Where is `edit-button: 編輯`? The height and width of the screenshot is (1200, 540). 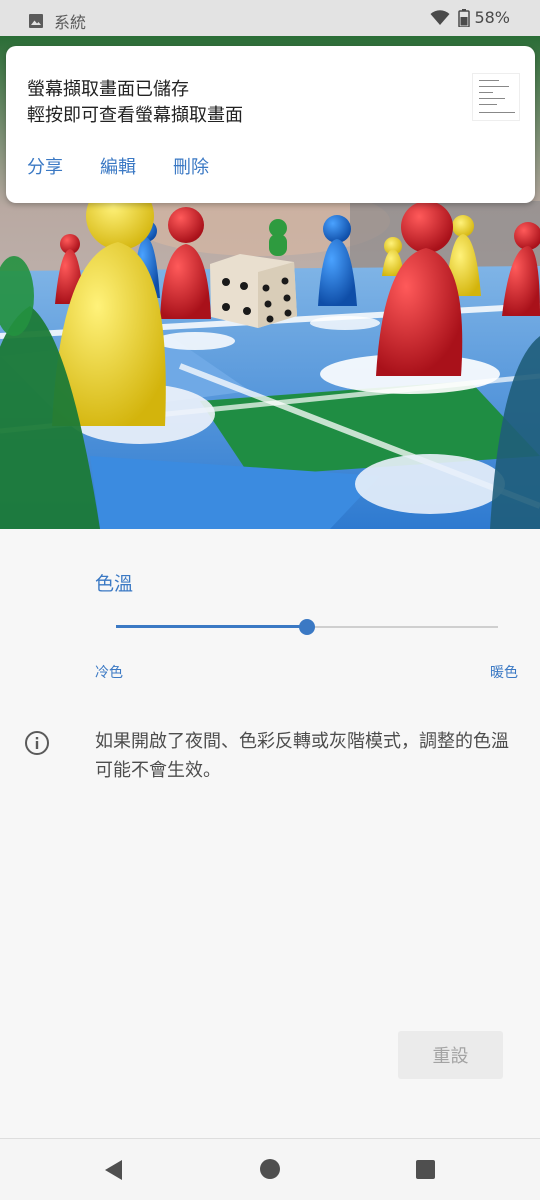 edit-button: 編輯 is located at coordinates (118, 166).